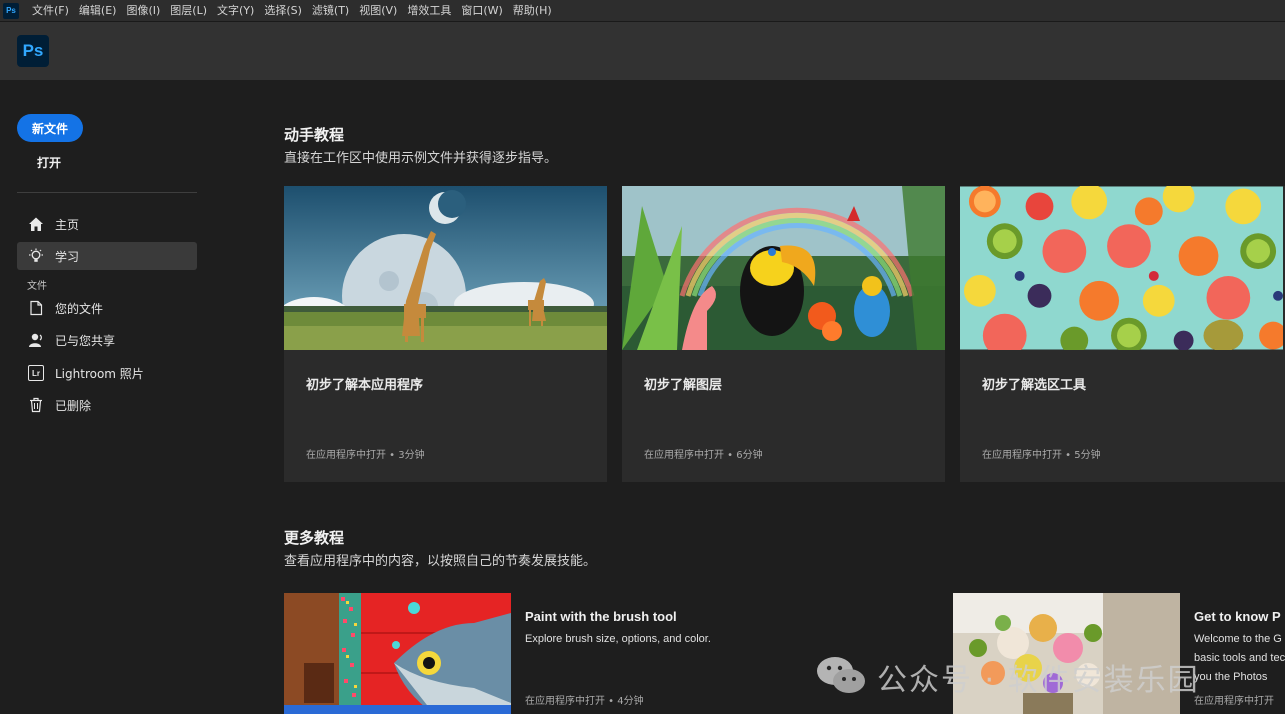  Describe the element at coordinates (283, 11) in the screenshot. I see `menu-select: 选择(S)` at that location.